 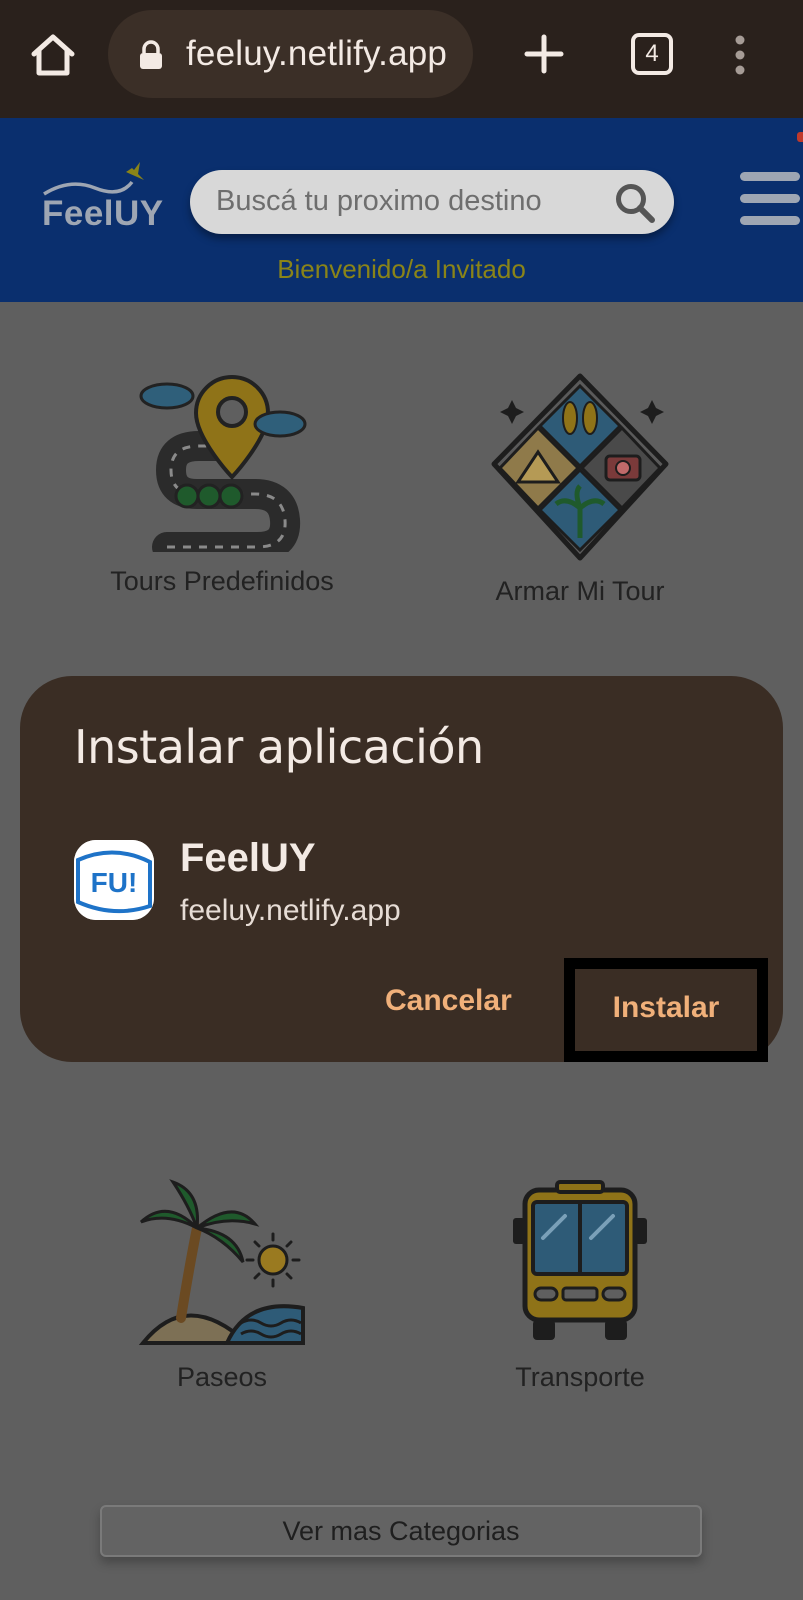 I want to click on app-name: FeelUY, so click(x=248, y=858).